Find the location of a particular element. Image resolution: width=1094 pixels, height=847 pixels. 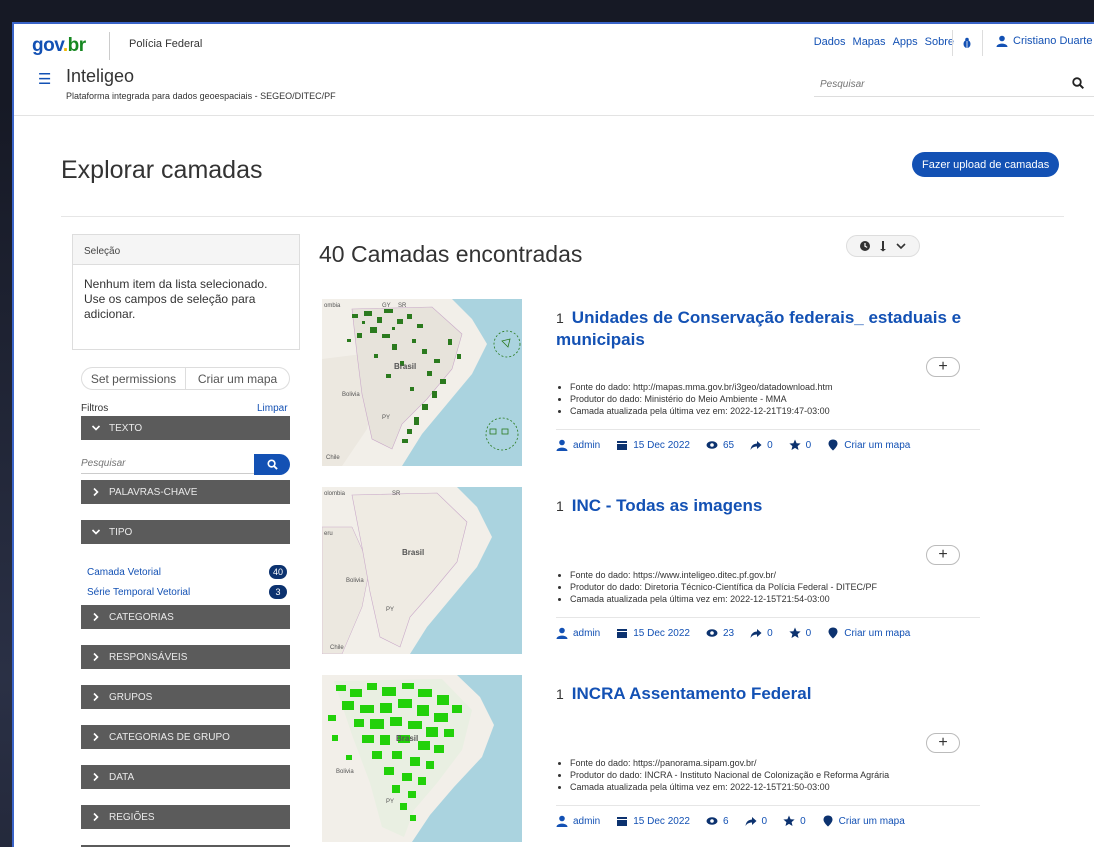

result-footer: admin 15 Dec 2022 23 0 0 Criar um mapa is located at coordinates (733, 633).